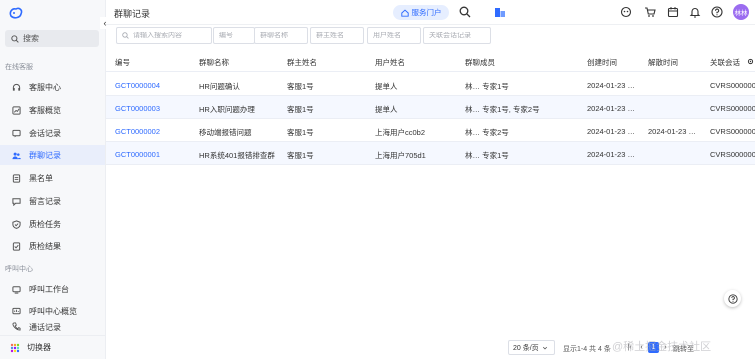  Describe the element at coordinates (45, 133) in the screenshot. I see `sidebar-item-label: 会话记录` at that location.